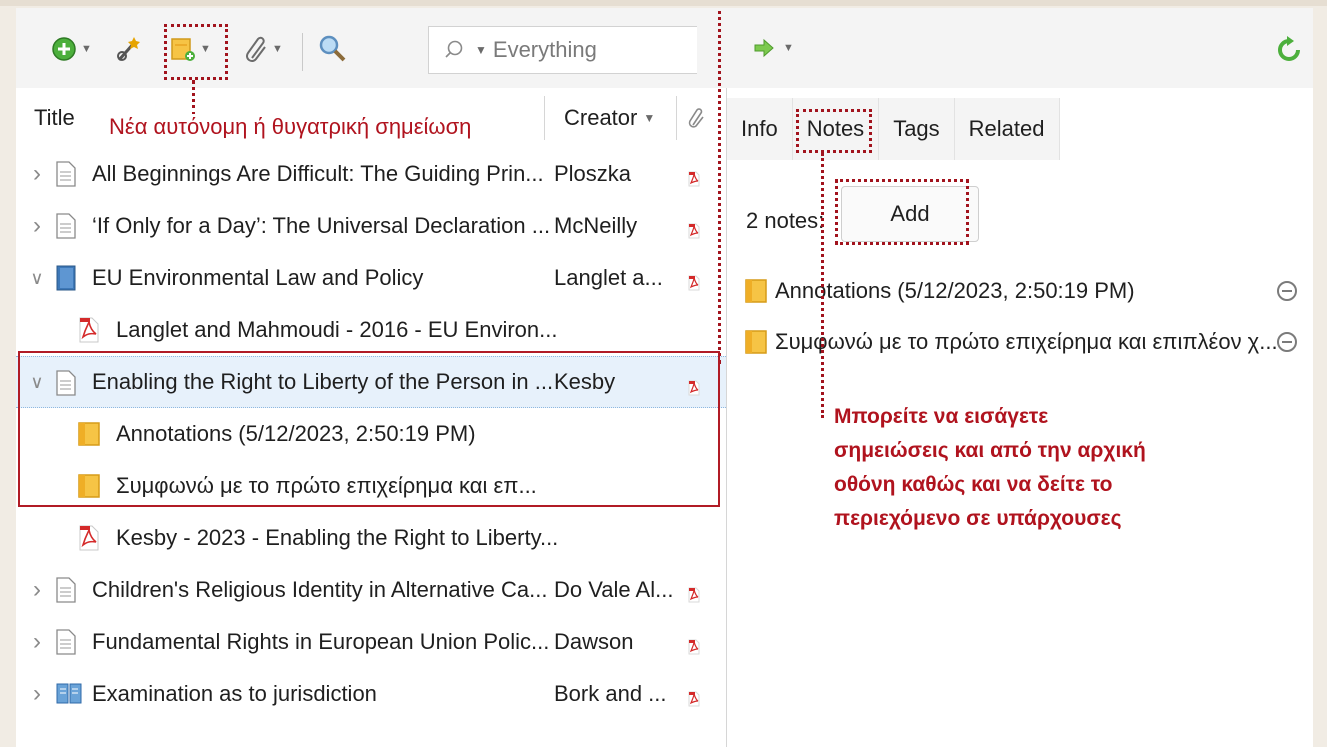  I want to click on tab-tags: Tags, so click(917, 129).